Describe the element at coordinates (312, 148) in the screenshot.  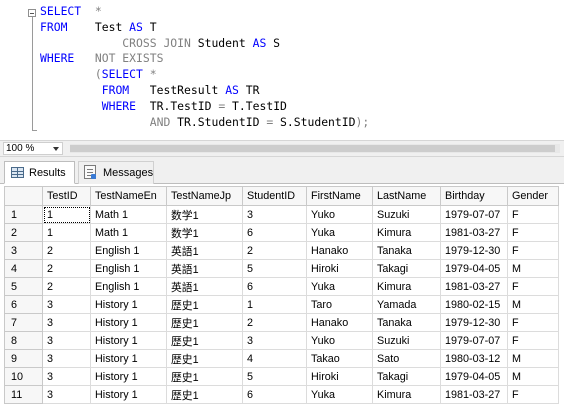
I see `scrollbar-thumb` at that location.